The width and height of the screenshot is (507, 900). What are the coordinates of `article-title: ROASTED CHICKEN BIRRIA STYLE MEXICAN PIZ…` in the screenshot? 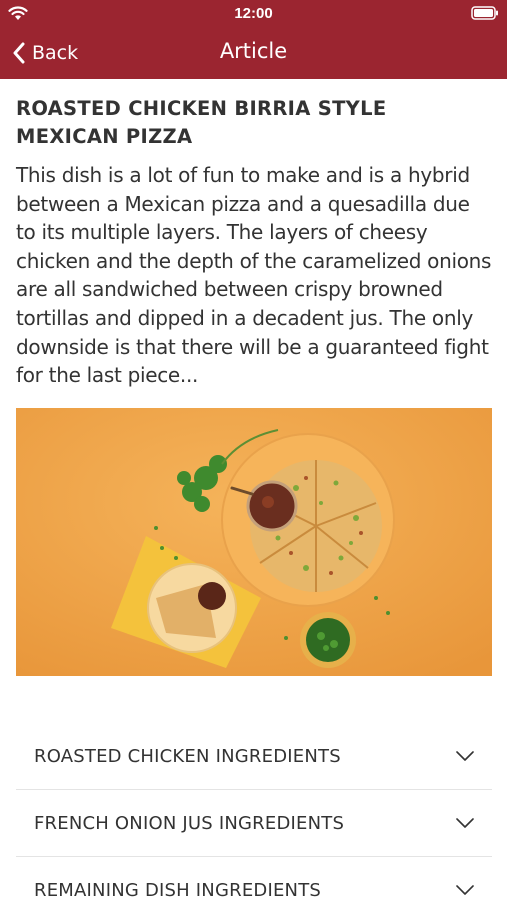 It's located at (201, 122).